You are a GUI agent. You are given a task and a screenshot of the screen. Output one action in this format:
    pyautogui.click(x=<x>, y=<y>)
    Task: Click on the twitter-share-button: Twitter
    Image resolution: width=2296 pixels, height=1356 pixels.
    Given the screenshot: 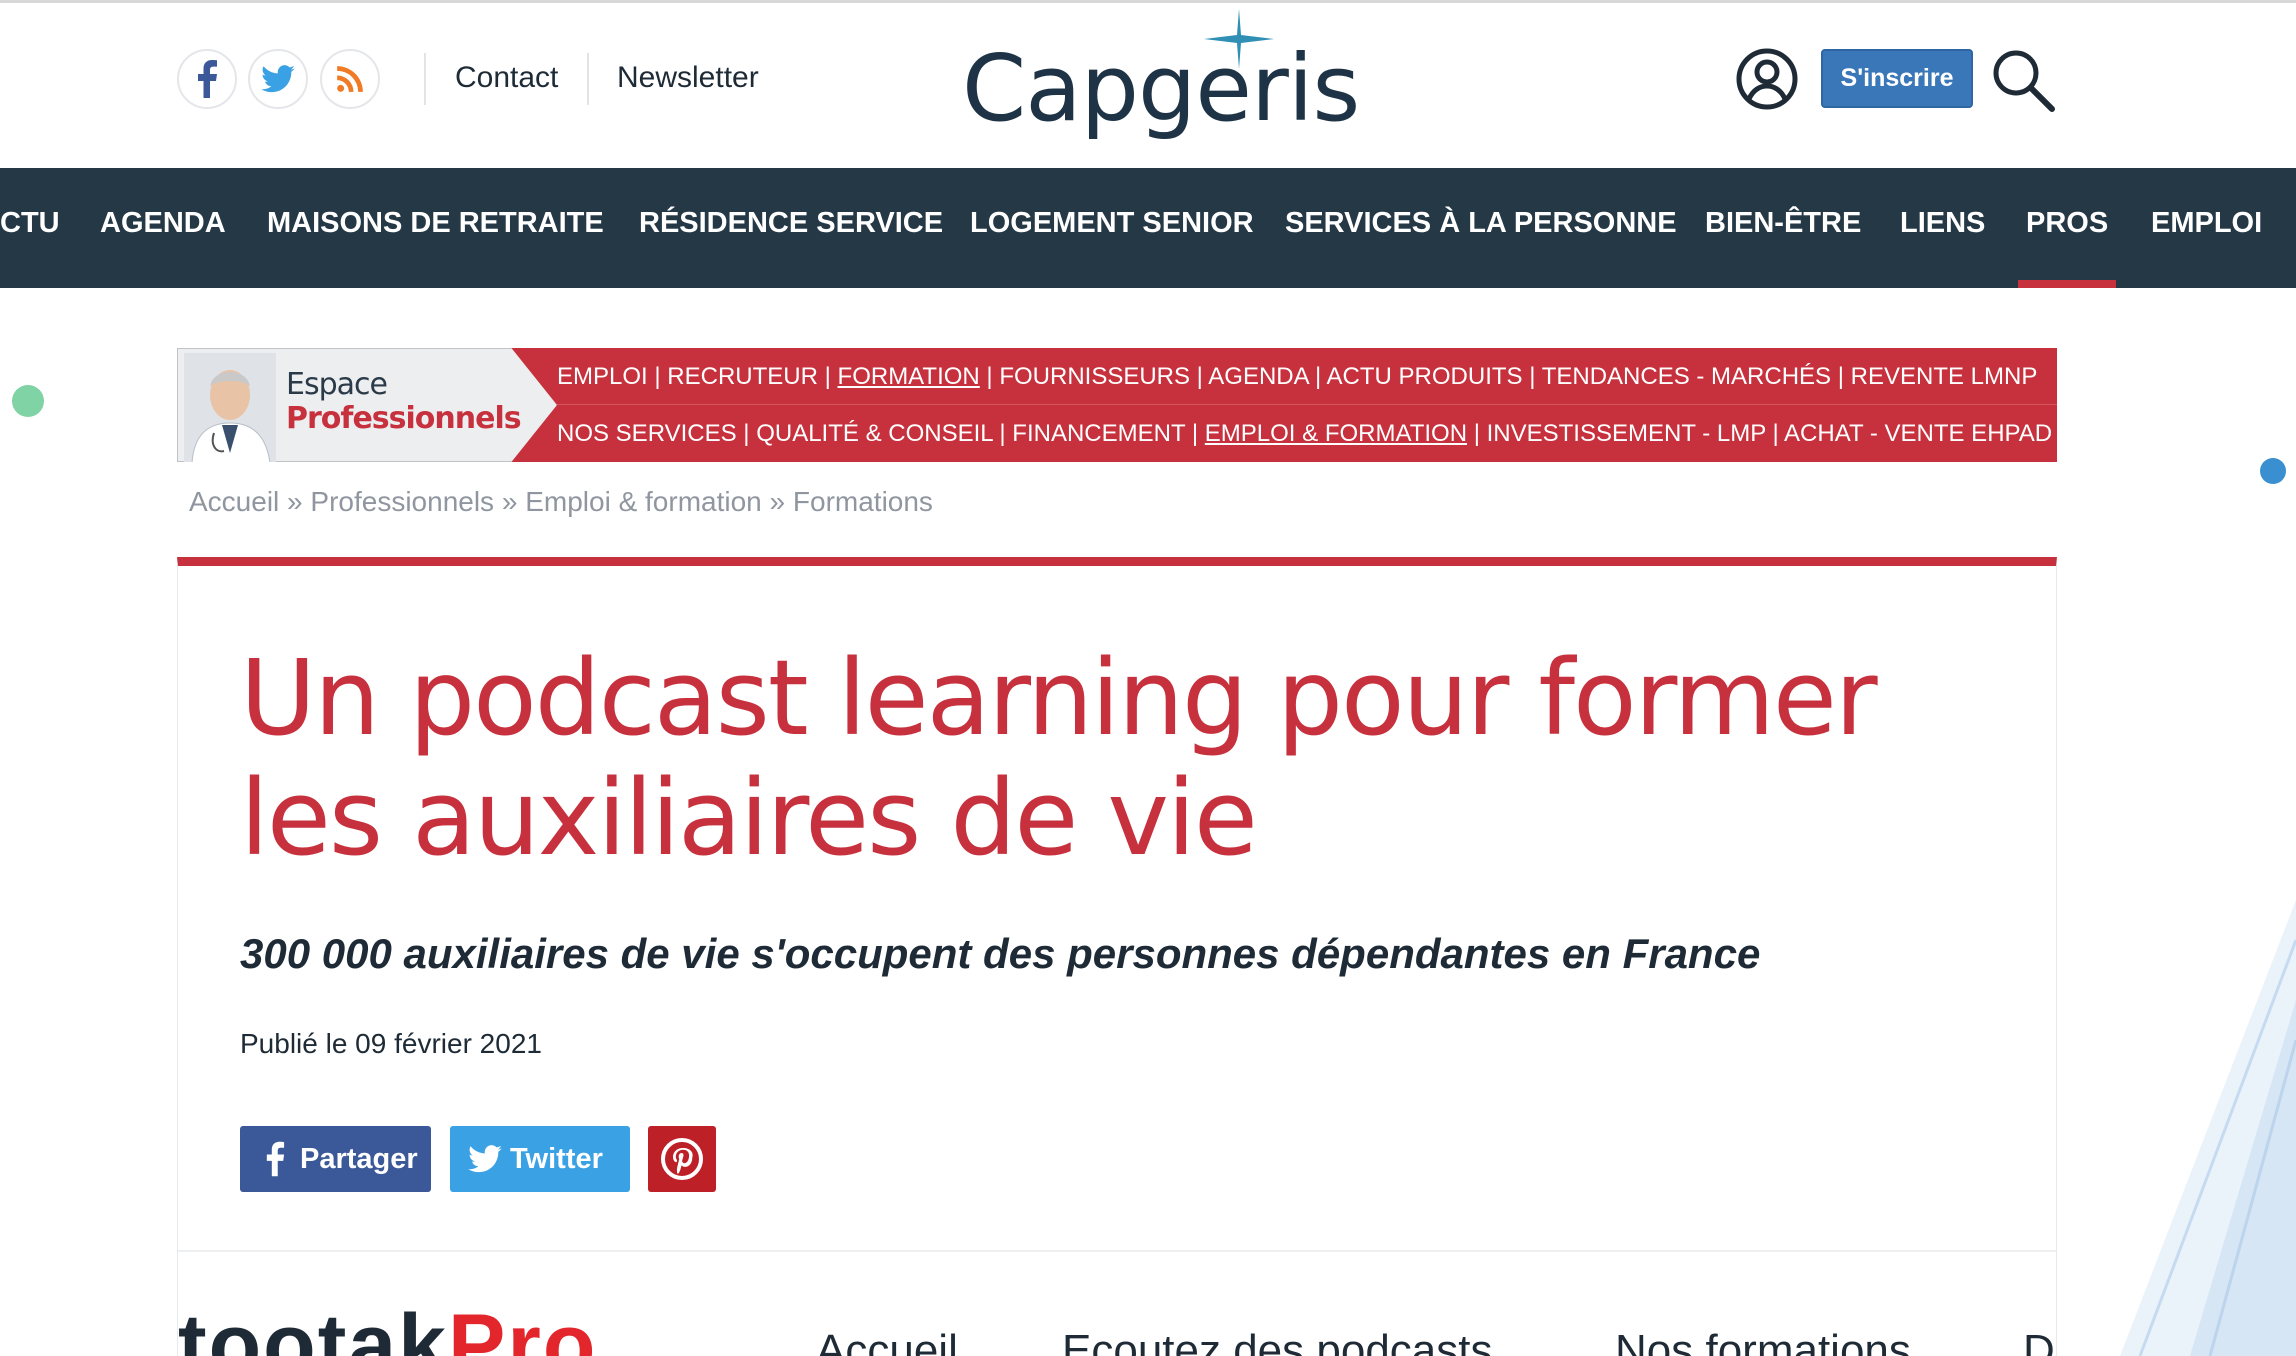 What is the action you would take?
    pyautogui.click(x=540, y=1159)
    